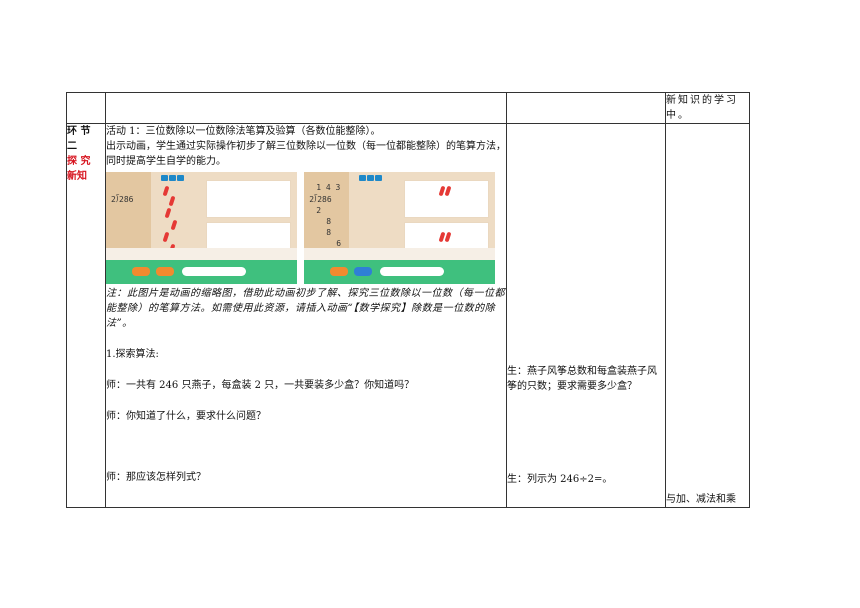 Image resolution: width=860 pixels, height=608 pixels. What do you see at coordinates (329, 232) in the screenshot?
I see `step-digit: 8` at bounding box center [329, 232].